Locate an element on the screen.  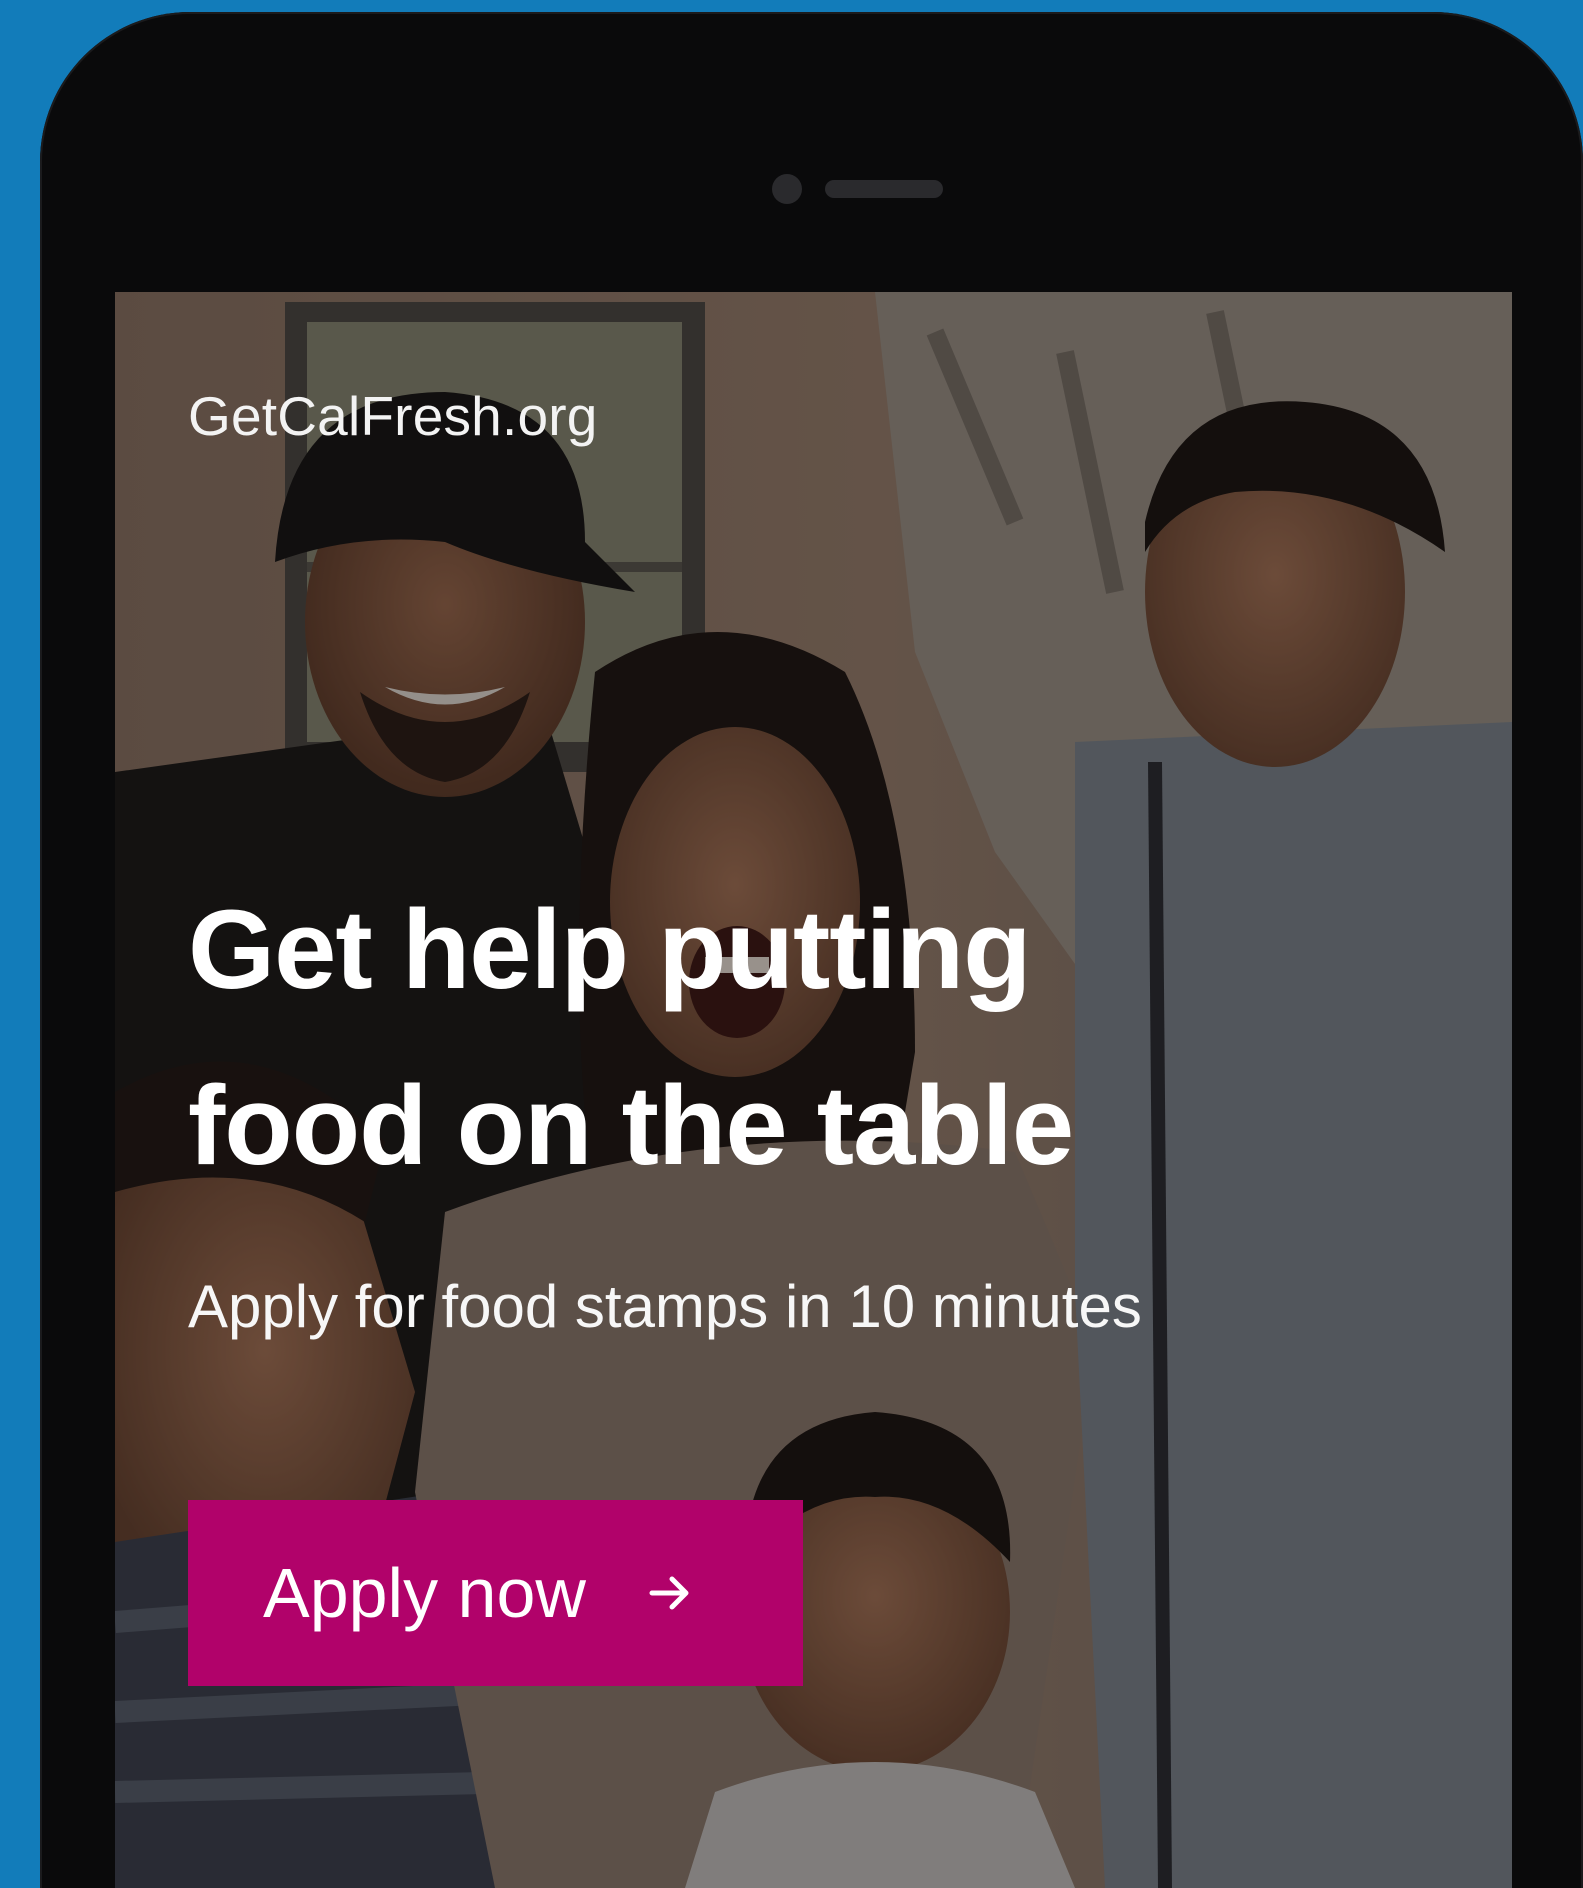
front-camera is located at coordinates (787, 189).